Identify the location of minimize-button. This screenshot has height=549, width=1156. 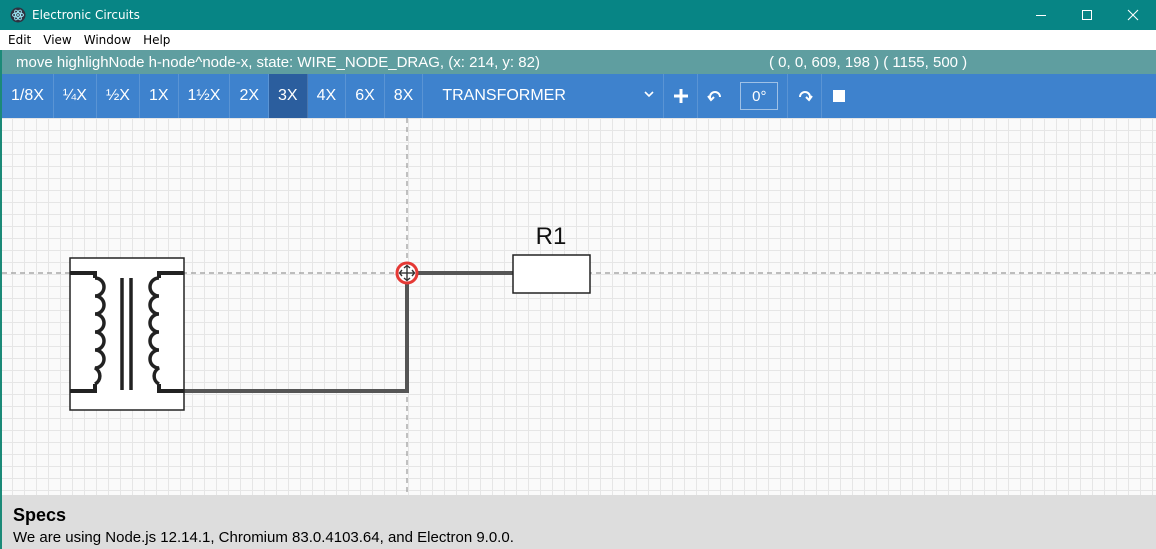
(1041, 15).